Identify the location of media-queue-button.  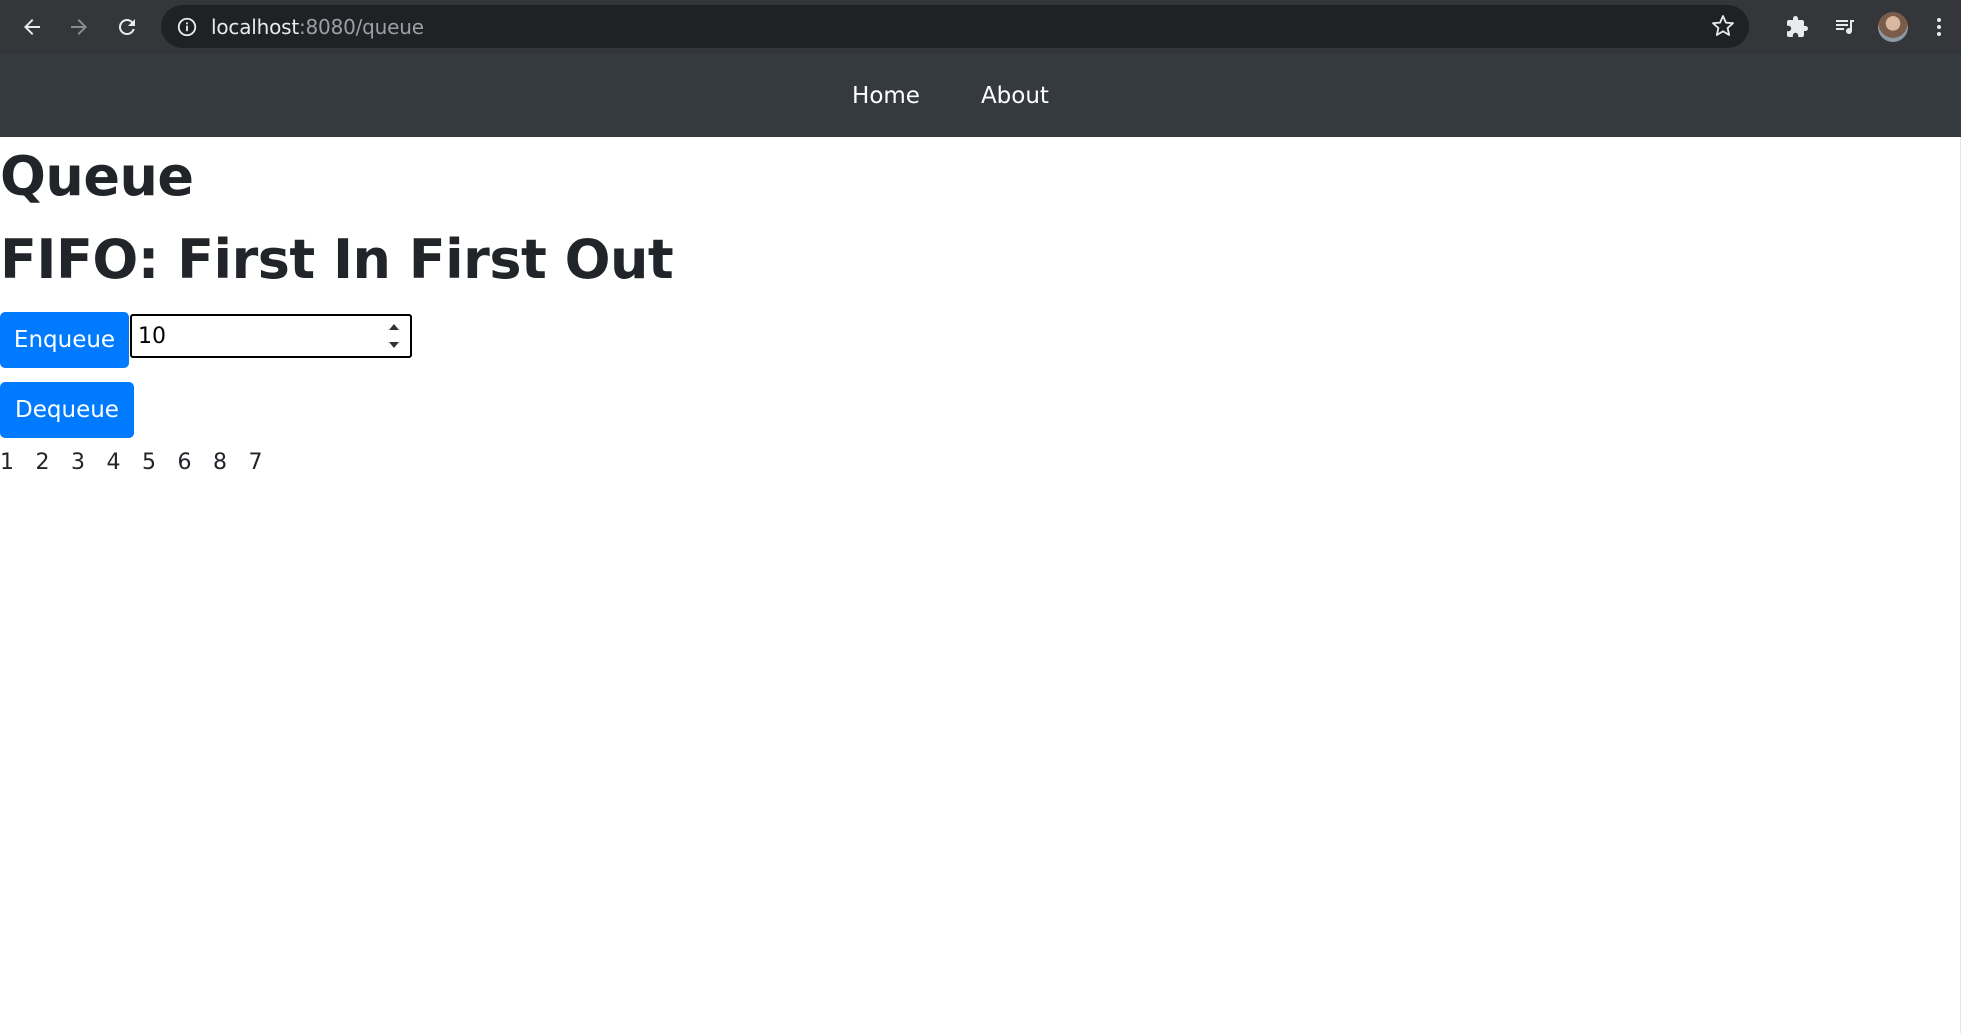
(1845, 27).